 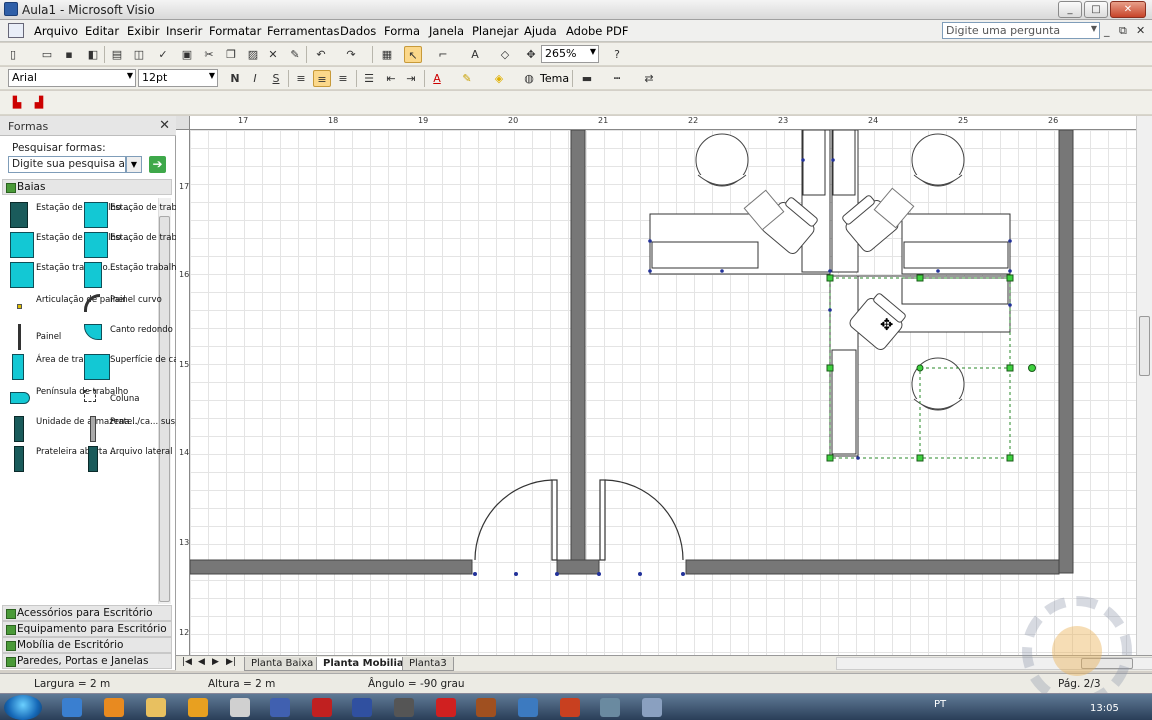 What do you see at coordinates (369, 78) in the screenshot?
I see `bullets-icon: ☰` at bounding box center [369, 78].